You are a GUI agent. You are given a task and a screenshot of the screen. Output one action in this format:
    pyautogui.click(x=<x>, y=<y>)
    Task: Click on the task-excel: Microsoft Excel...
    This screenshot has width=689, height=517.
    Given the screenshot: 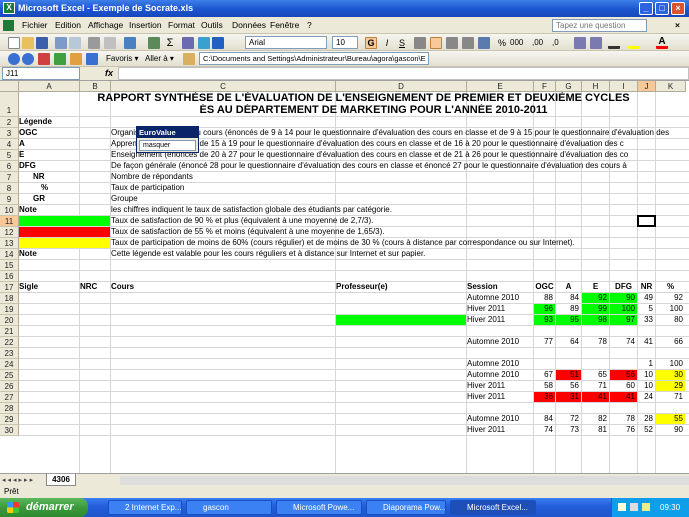 What is the action you would take?
    pyautogui.click(x=493, y=507)
    